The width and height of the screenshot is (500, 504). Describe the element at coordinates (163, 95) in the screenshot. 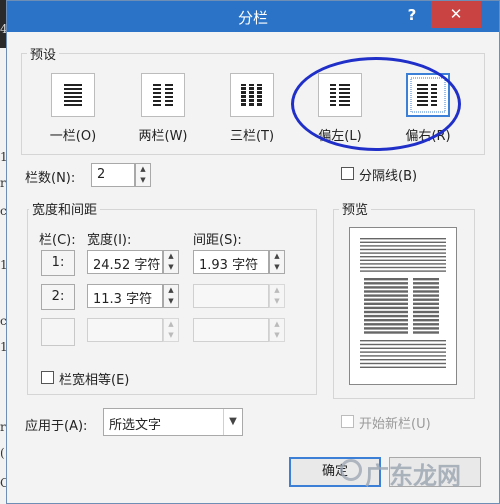

I see `two-columns-icon` at that location.